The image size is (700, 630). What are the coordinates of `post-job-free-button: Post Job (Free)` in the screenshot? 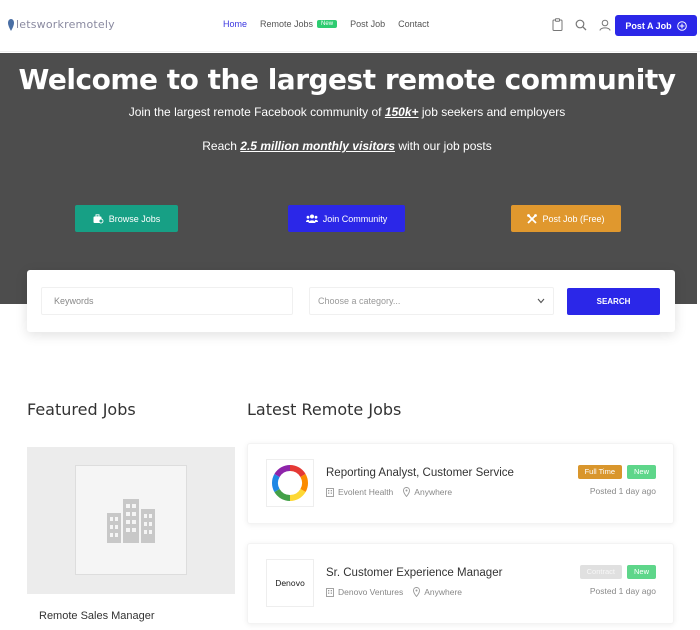 It's located at (566, 218).